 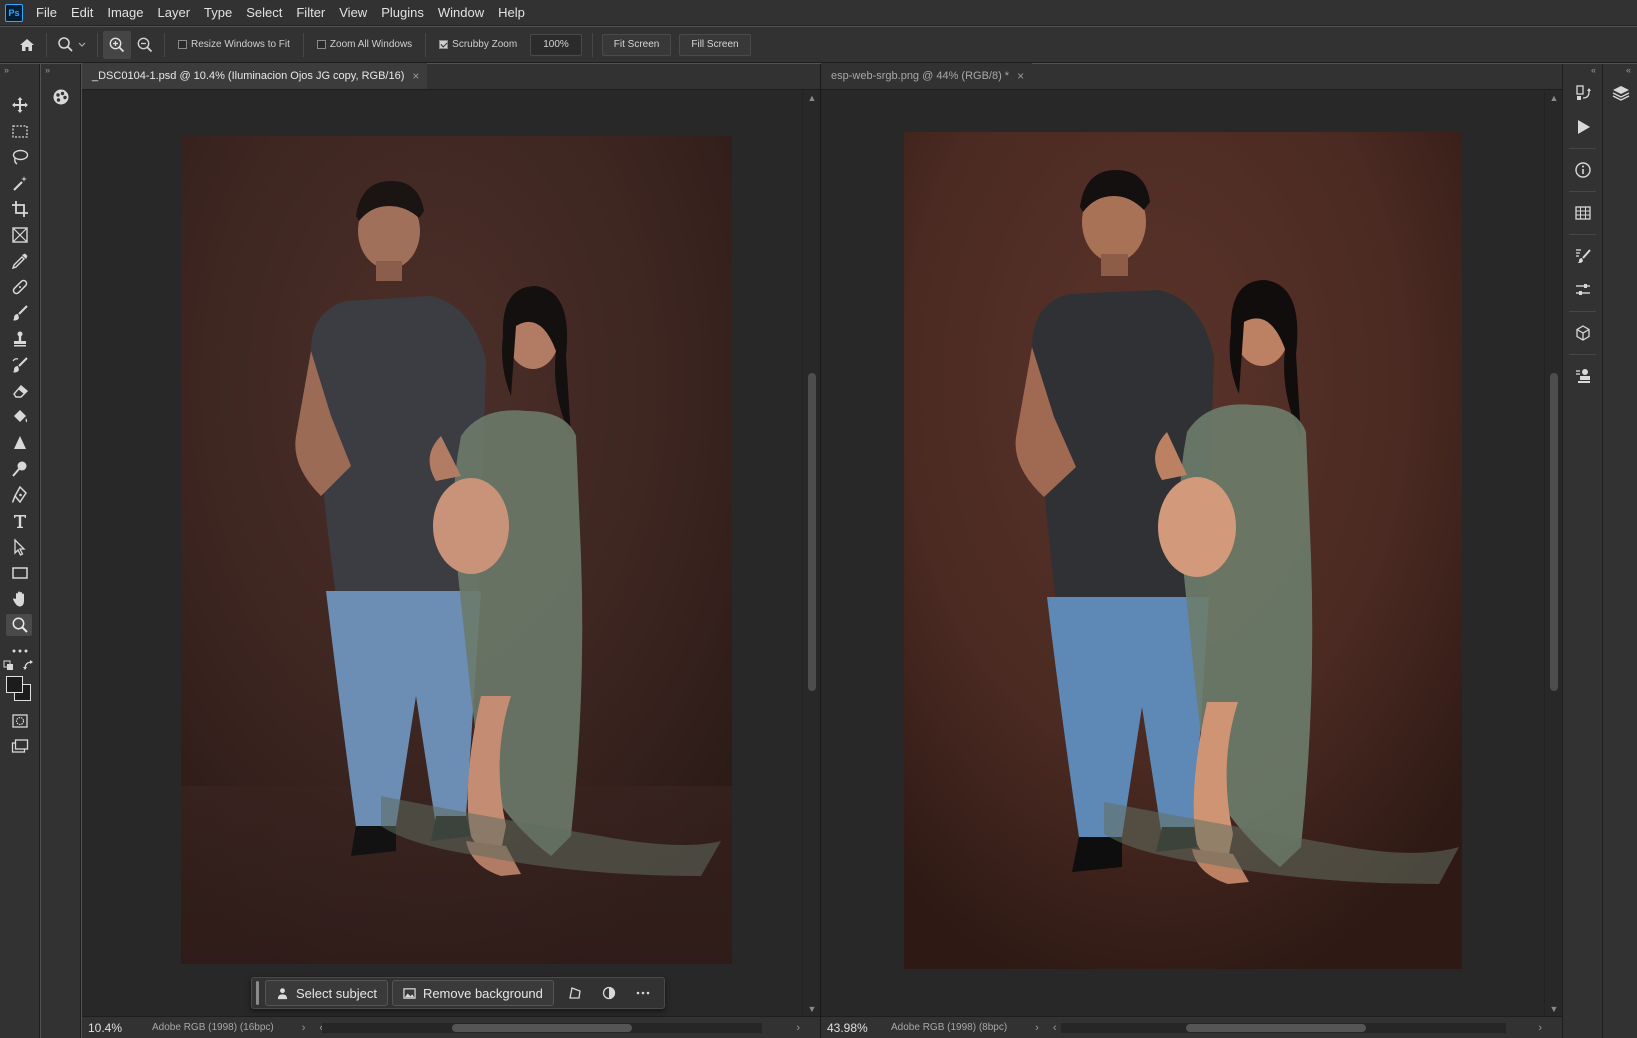 What do you see at coordinates (20, 391) in the screenshot?
I see `eraser-icon` at bounding box center [20, 391].